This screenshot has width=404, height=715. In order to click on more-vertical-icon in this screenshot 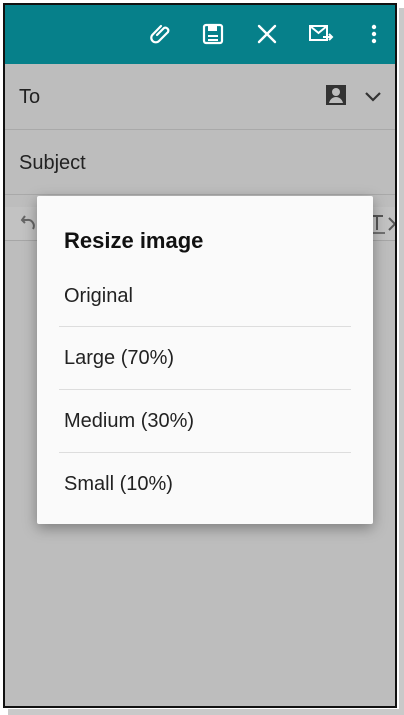, I will do `click(374, 34)`.